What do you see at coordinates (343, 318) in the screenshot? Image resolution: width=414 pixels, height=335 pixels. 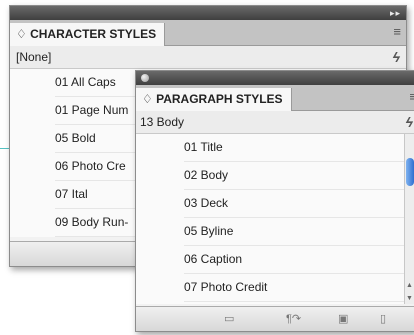 I see `new-style-icon: ▣` at bounding box center [343, 318].